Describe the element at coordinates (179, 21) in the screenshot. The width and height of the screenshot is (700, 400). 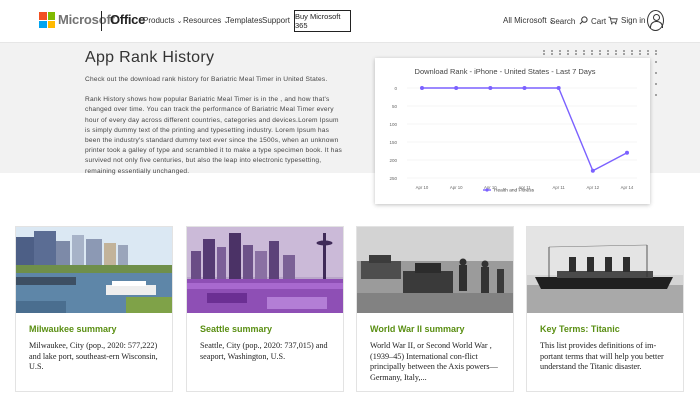
I see `chevron-down-icon: ⌄` at that location.